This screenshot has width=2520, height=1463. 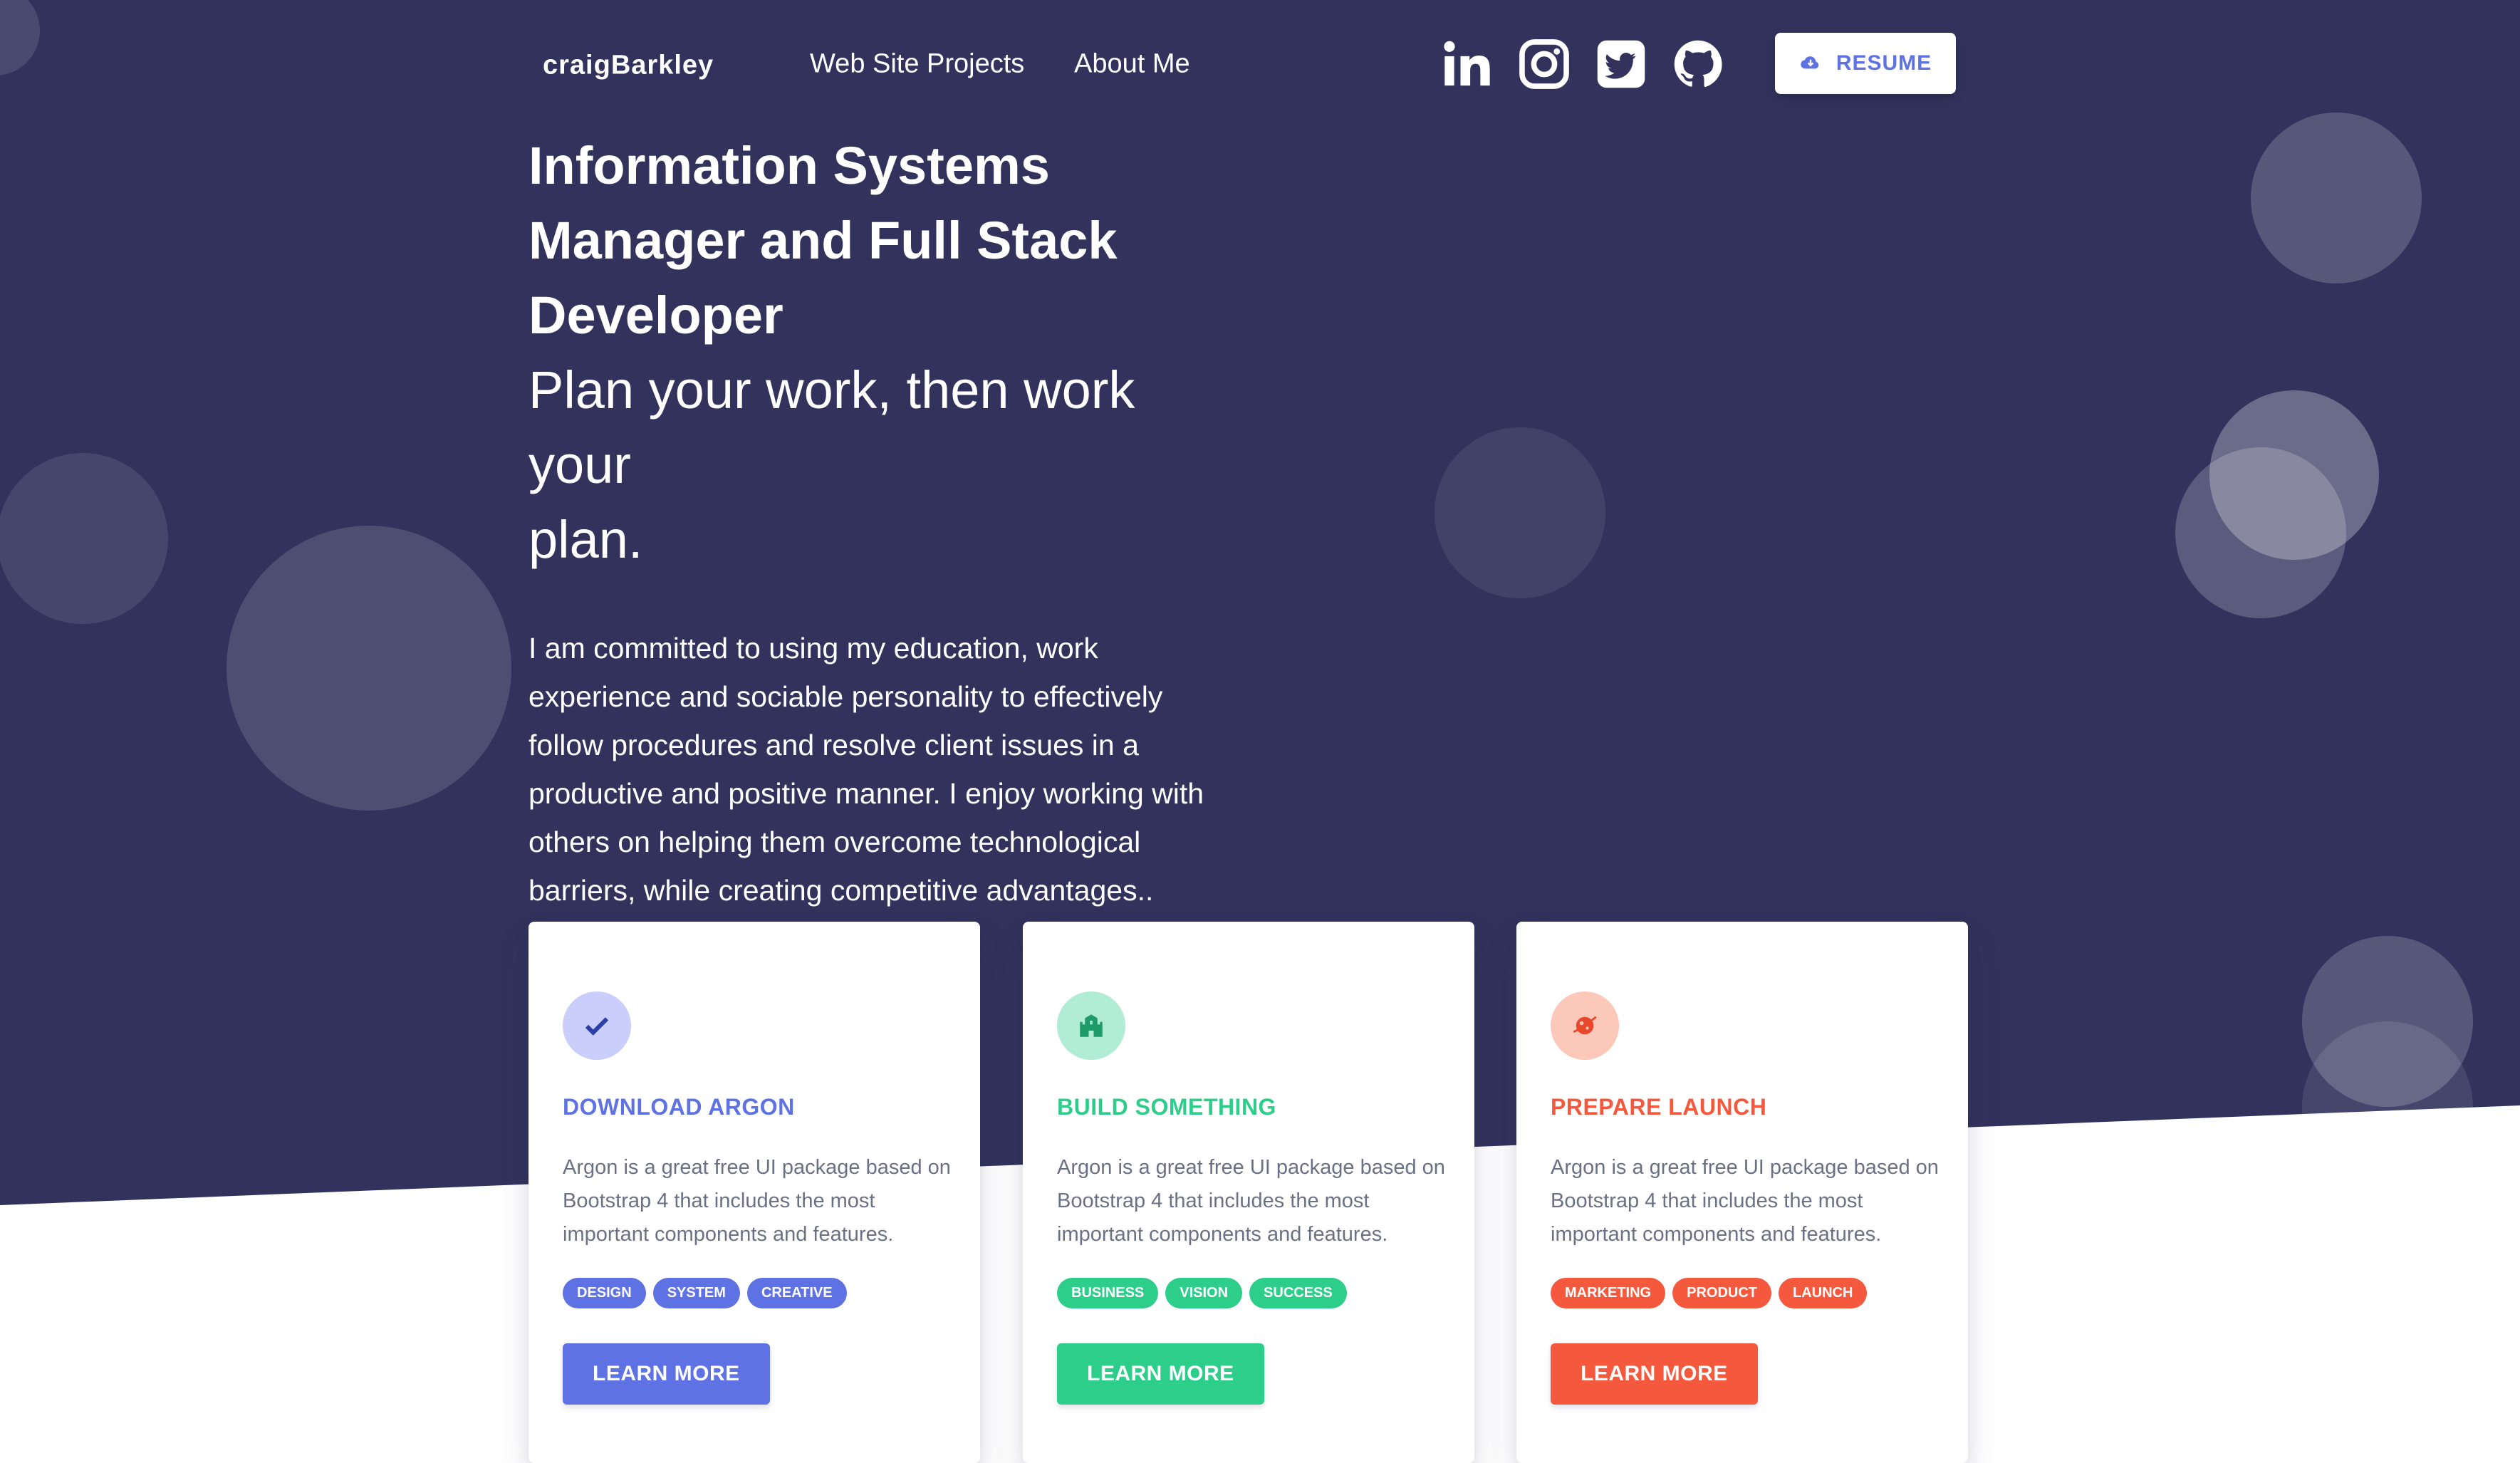 What do you see at coordinates (1467, 64) in the screenshot?
I see `linkedin-icon` at bounding box center [1467, 64].